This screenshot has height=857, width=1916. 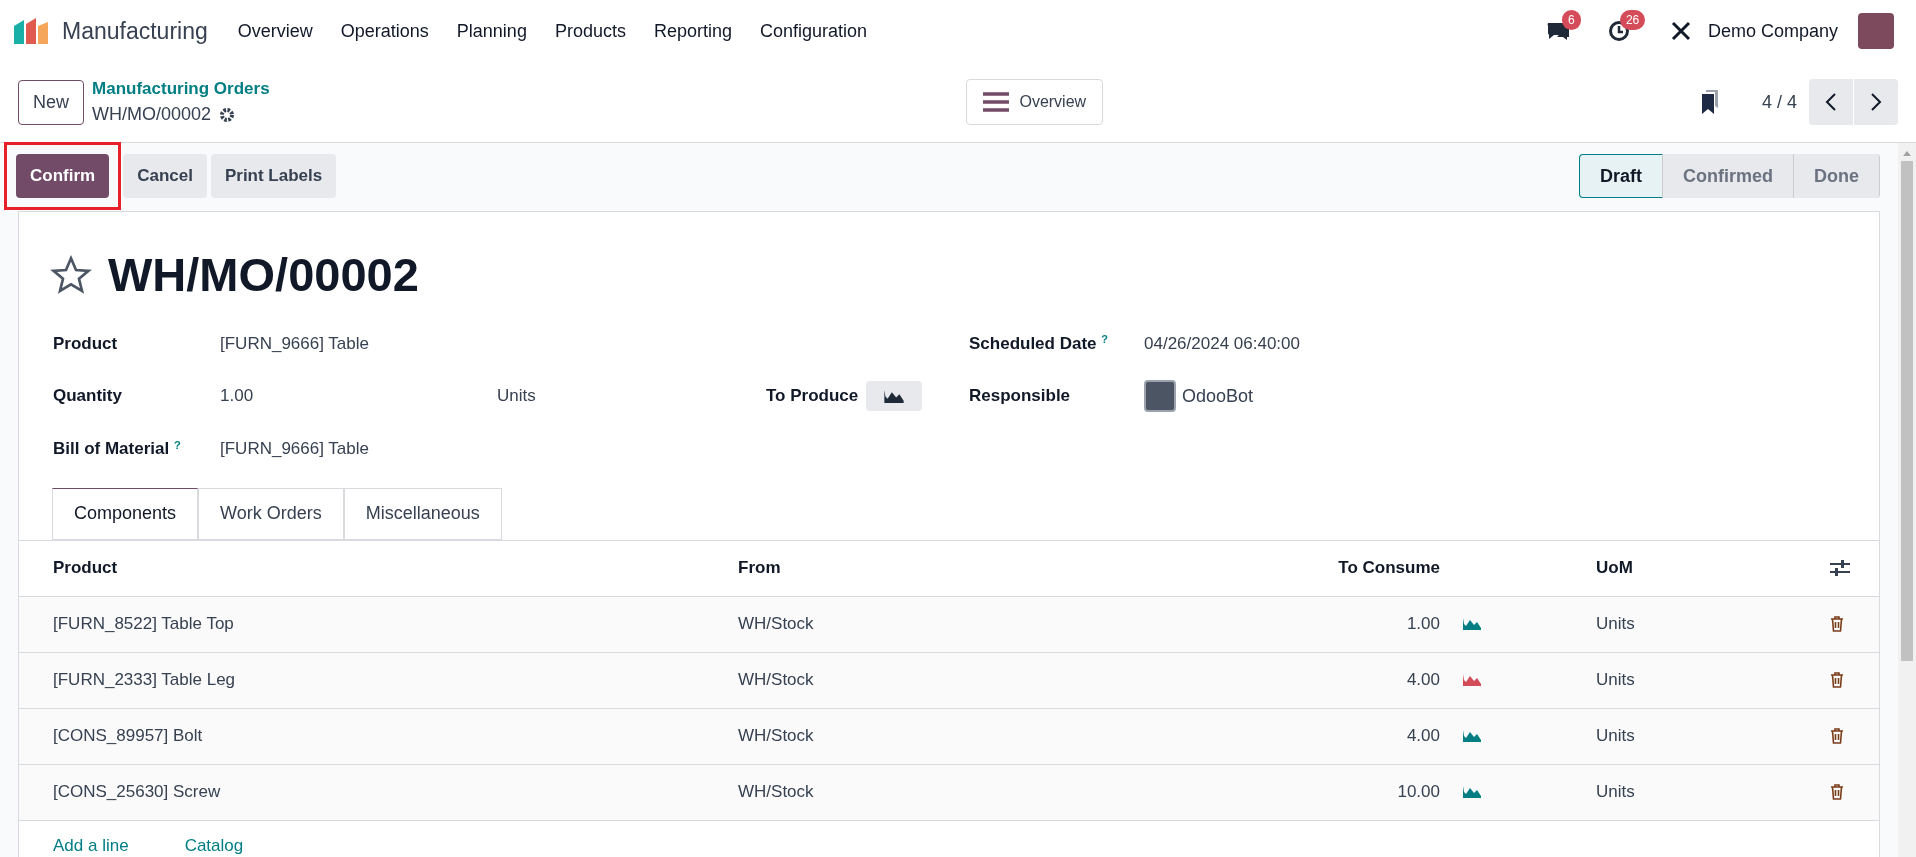 I want to click on company-name: Demo Company, so click(x=1772, y=31).